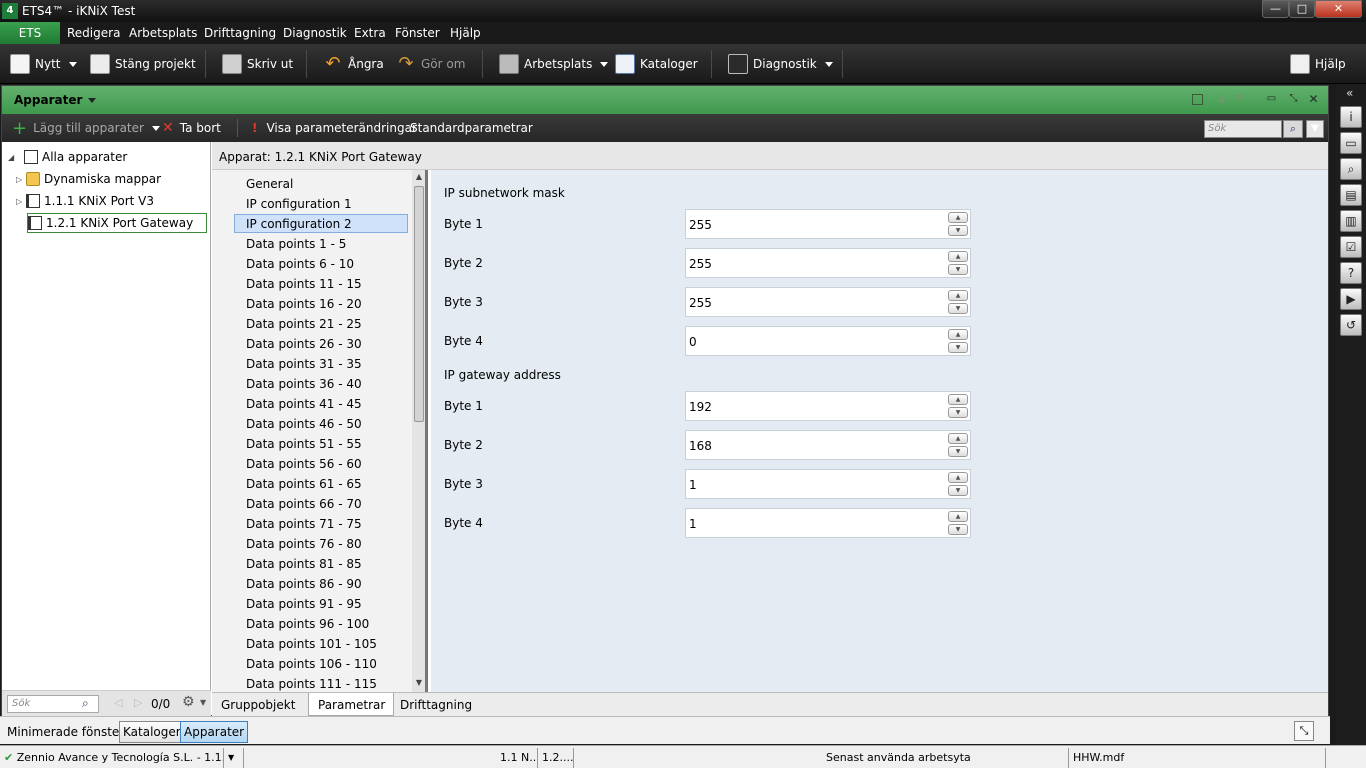  I want to click on gateway-byte4-input: 1 ▲ ▼, so click(828, 523).